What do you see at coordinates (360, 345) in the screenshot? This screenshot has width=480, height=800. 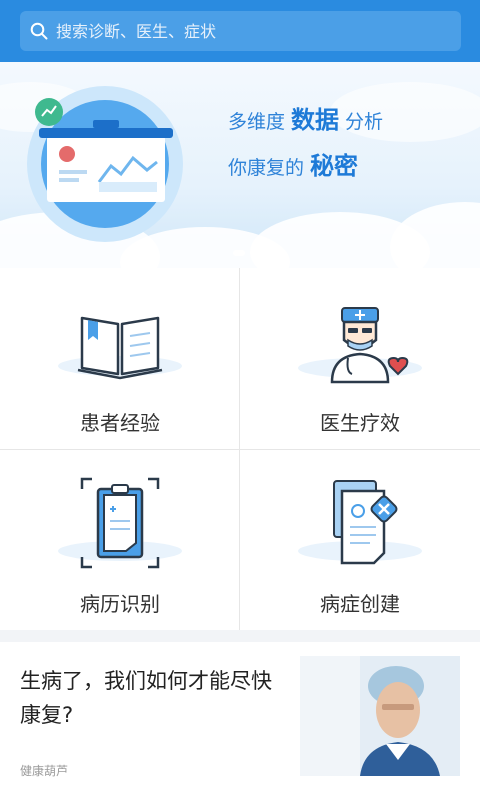 I see `doctor-icon` at bounding box center [360, 345].